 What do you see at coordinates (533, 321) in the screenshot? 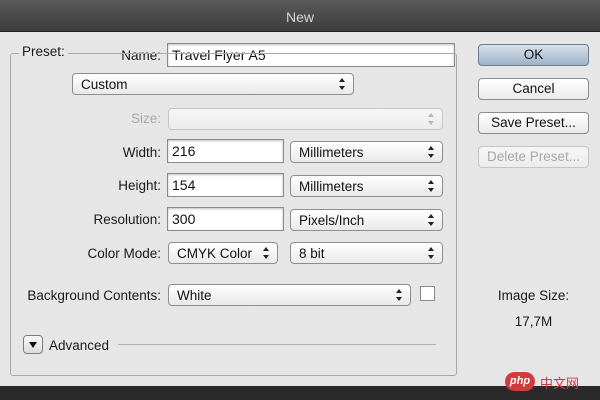
I see `image-size-value: 17,7M` at bounding box center [533, 321].